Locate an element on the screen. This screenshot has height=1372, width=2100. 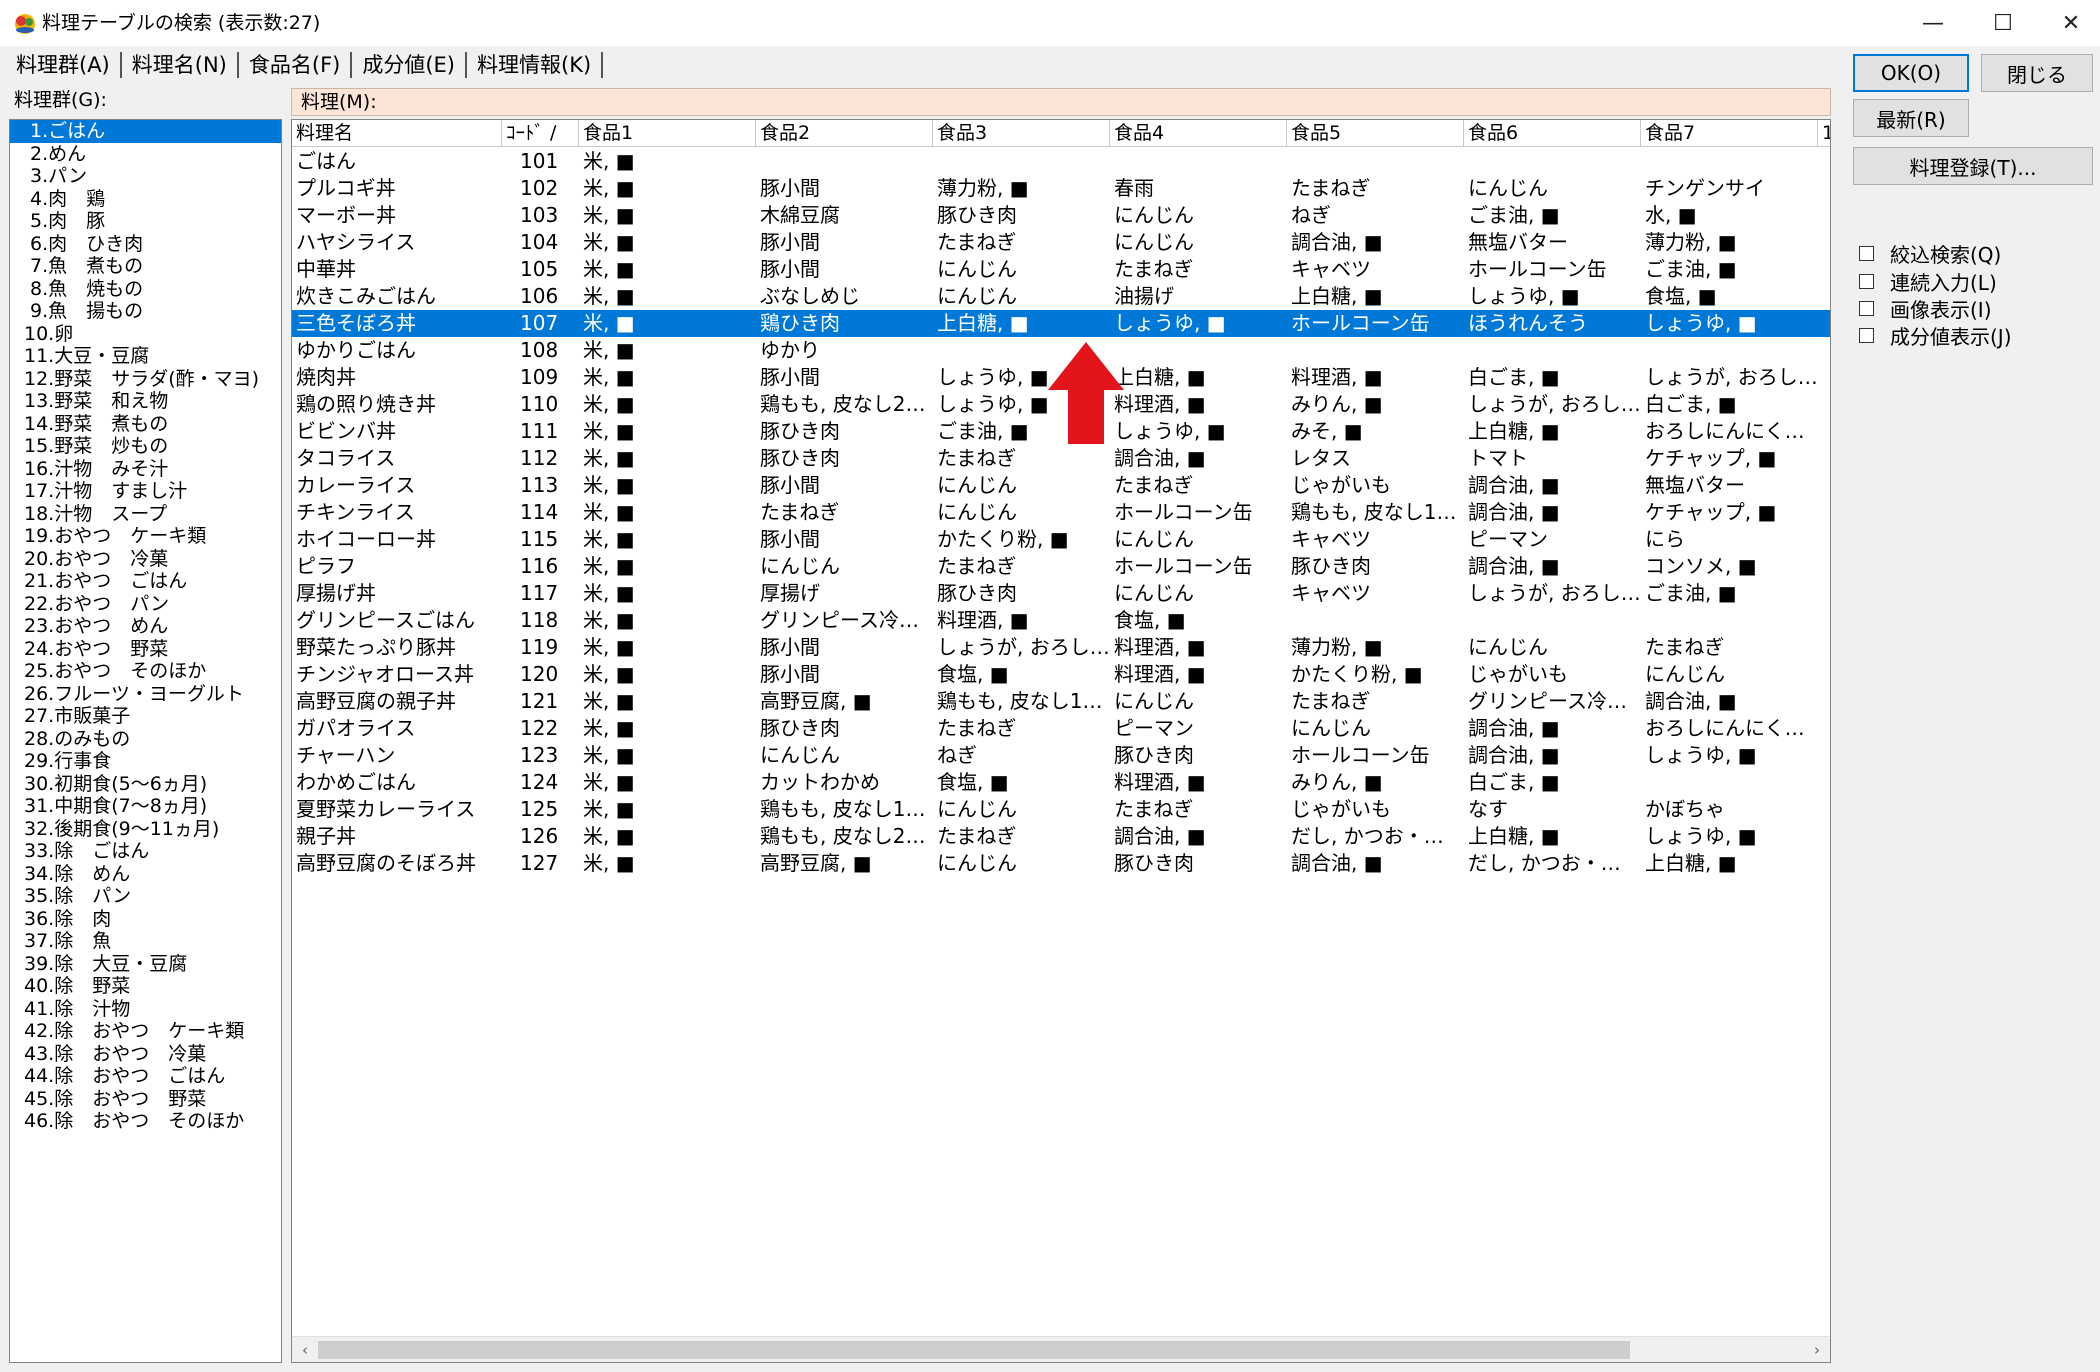
group-list-item: 30.初期食(5～6ヵ月) is located at coordinates (145, 784).